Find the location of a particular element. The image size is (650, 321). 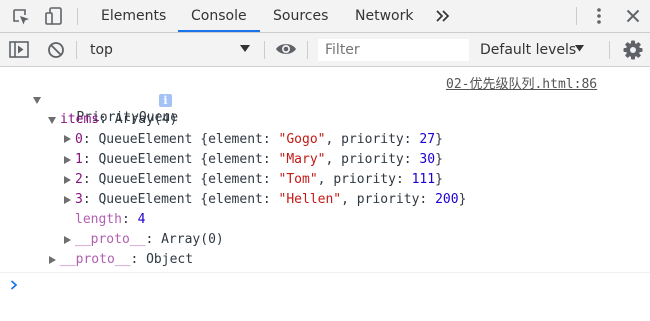

number-value: 27 is located at coordinates (427, 139).